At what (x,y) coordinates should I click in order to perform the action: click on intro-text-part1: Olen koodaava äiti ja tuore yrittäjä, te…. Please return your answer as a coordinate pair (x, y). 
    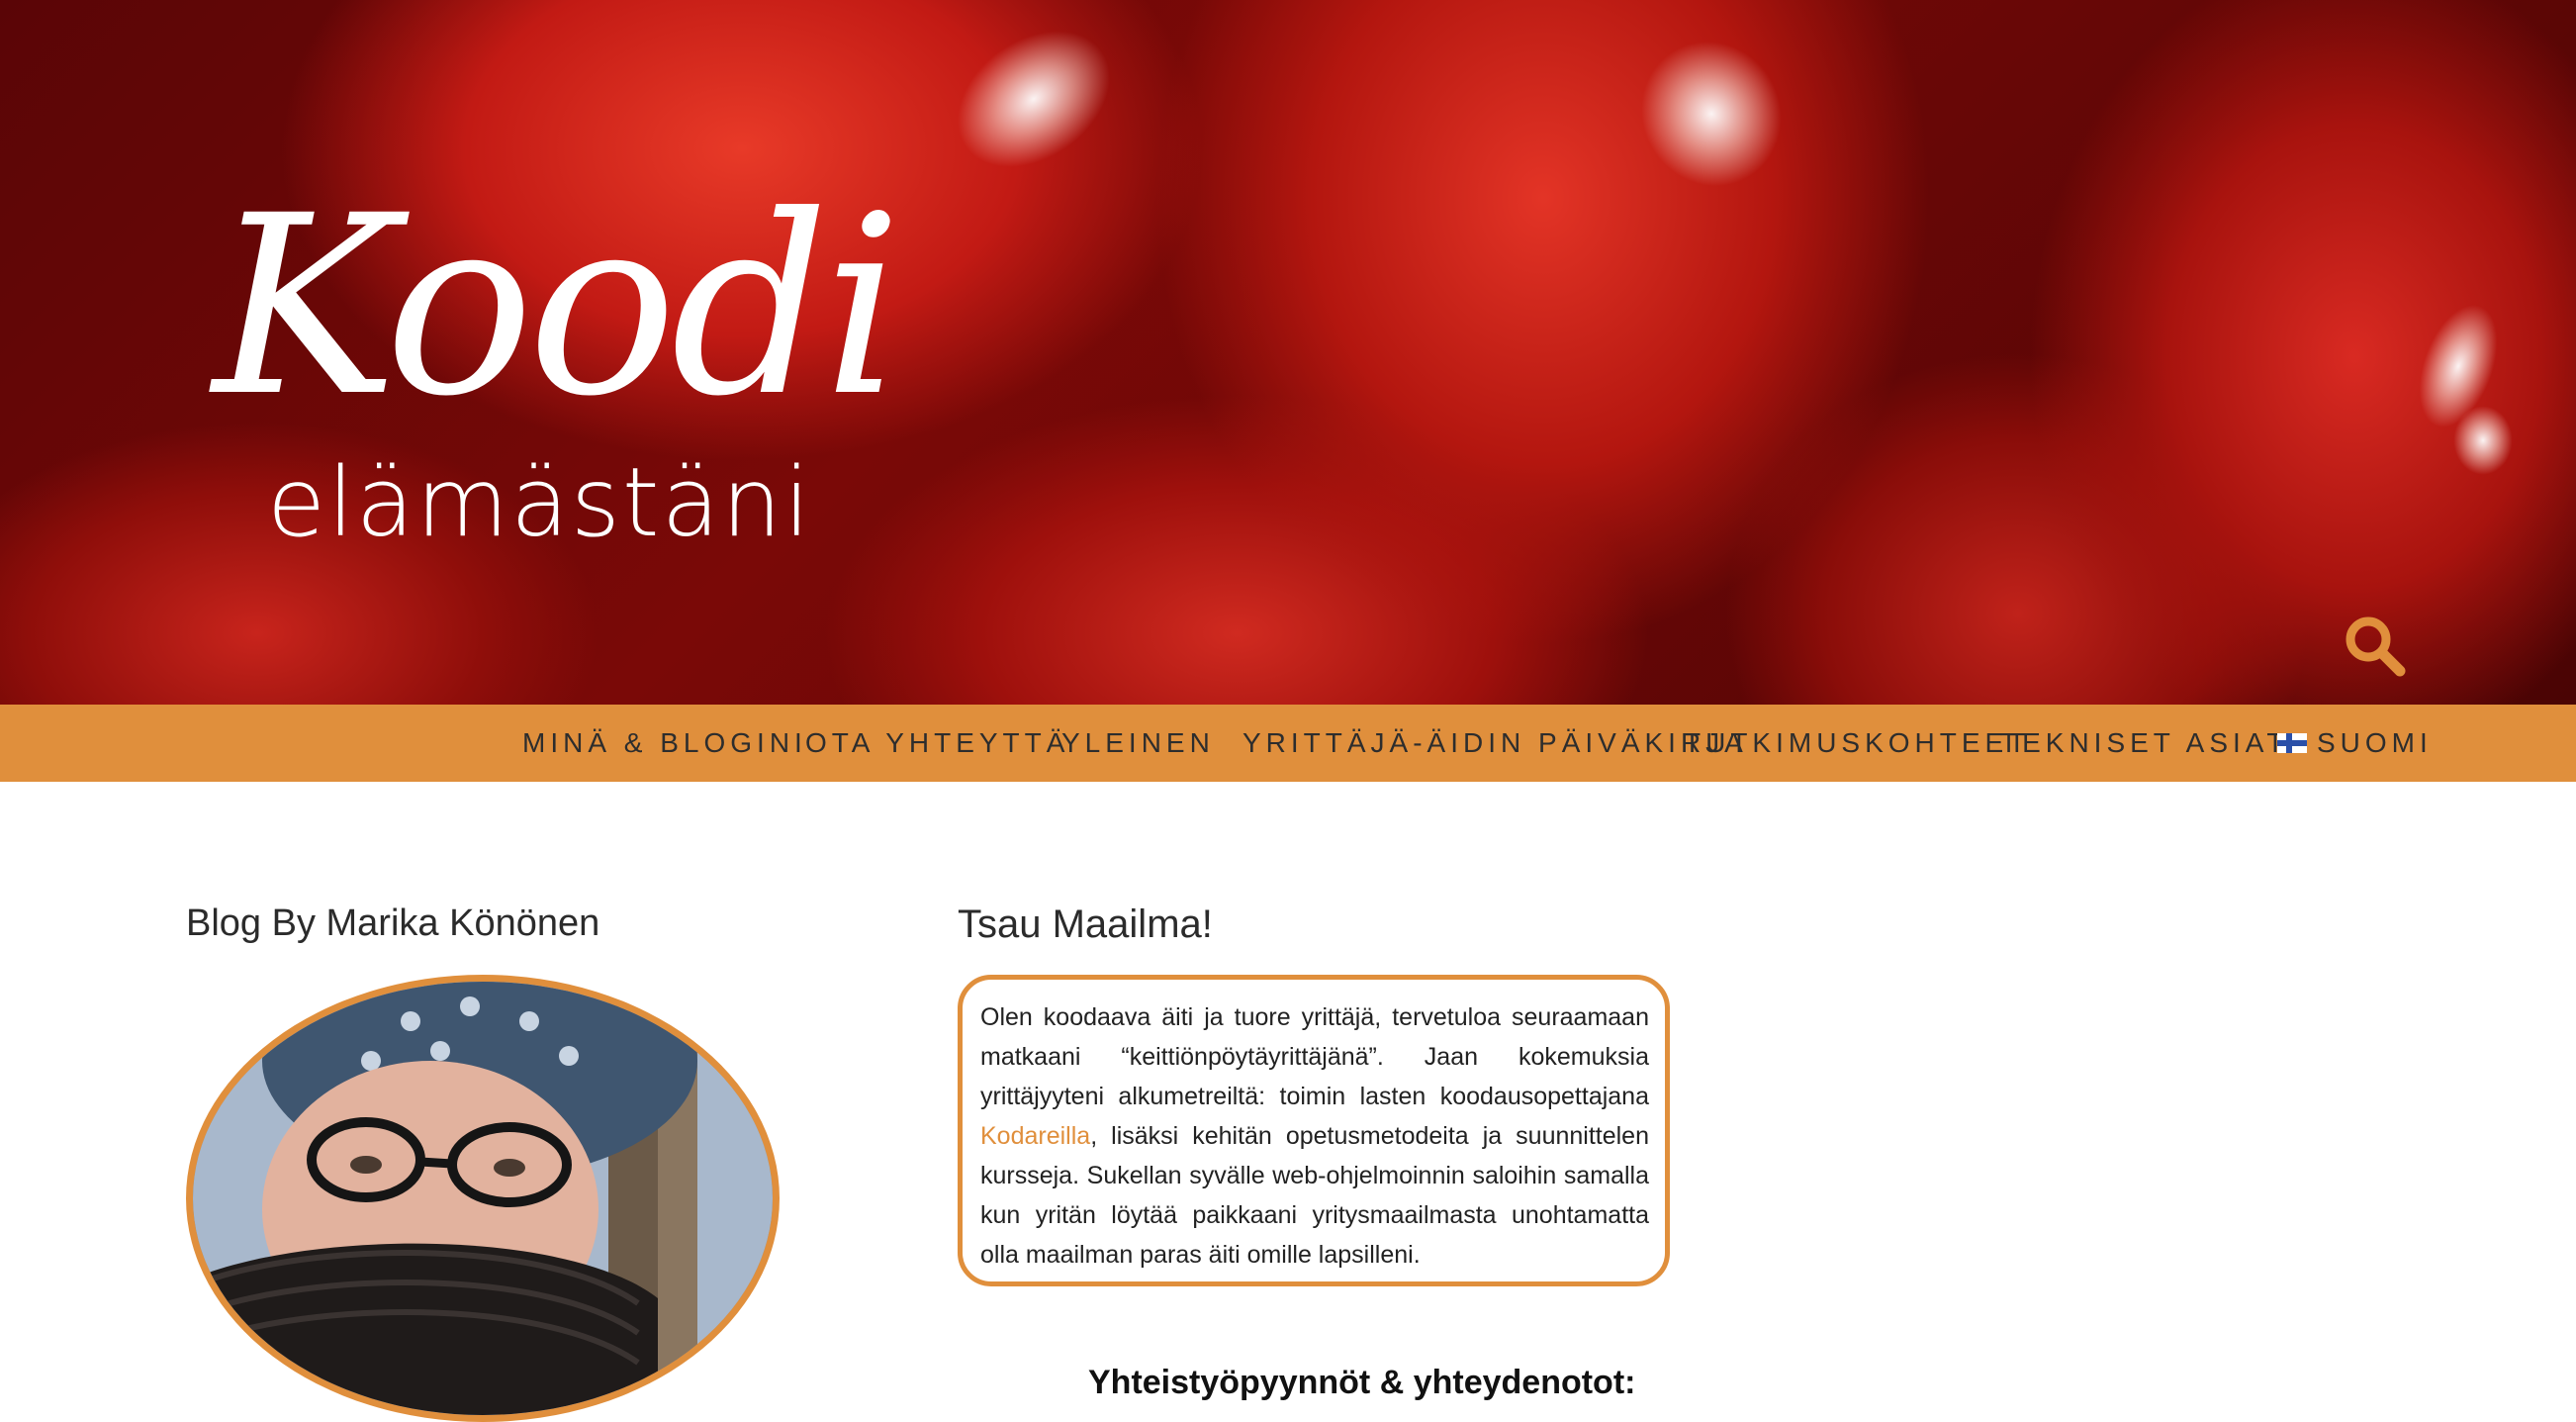
    Looking at the image, I should click on (1315, 1056).